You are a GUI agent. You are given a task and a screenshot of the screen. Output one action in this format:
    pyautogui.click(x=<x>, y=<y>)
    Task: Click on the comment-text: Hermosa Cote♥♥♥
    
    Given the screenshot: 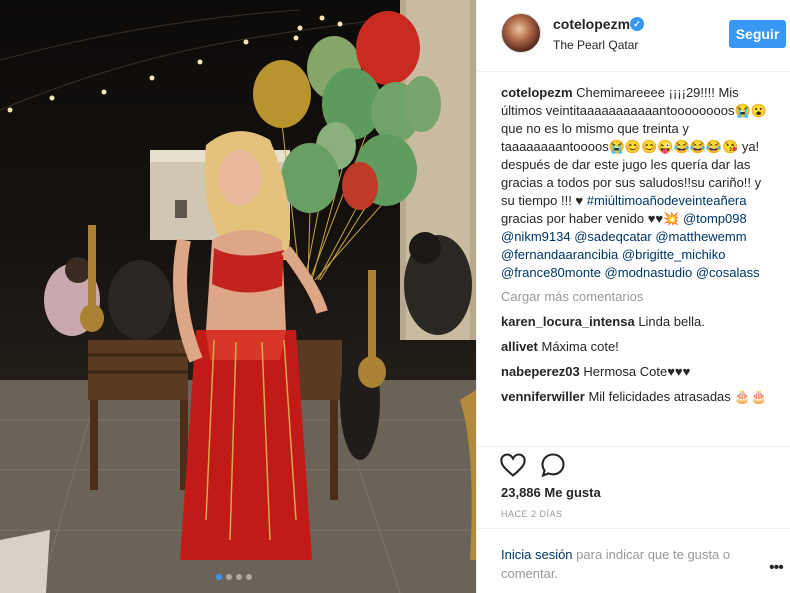 What is the action you would take?
    pyautogui.click(x=637, y=371)
    